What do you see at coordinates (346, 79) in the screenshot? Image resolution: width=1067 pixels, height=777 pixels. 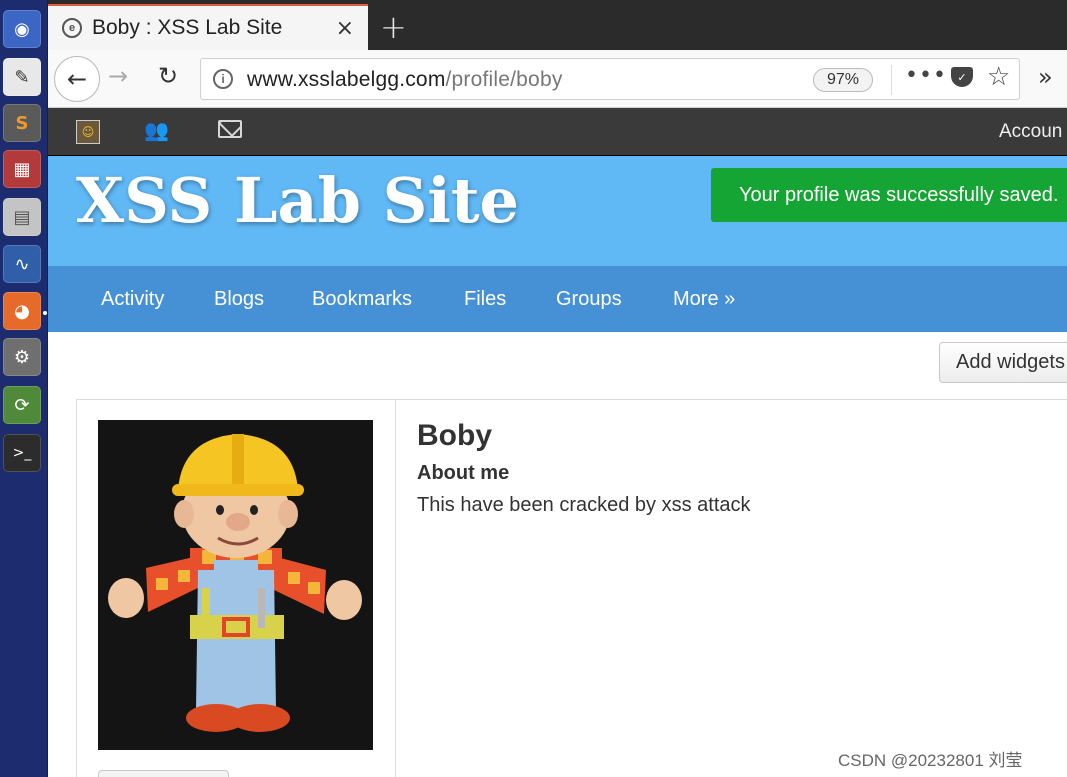 I see `url-host: www.xsslabelgg.com` at bounding box center [346, 79].